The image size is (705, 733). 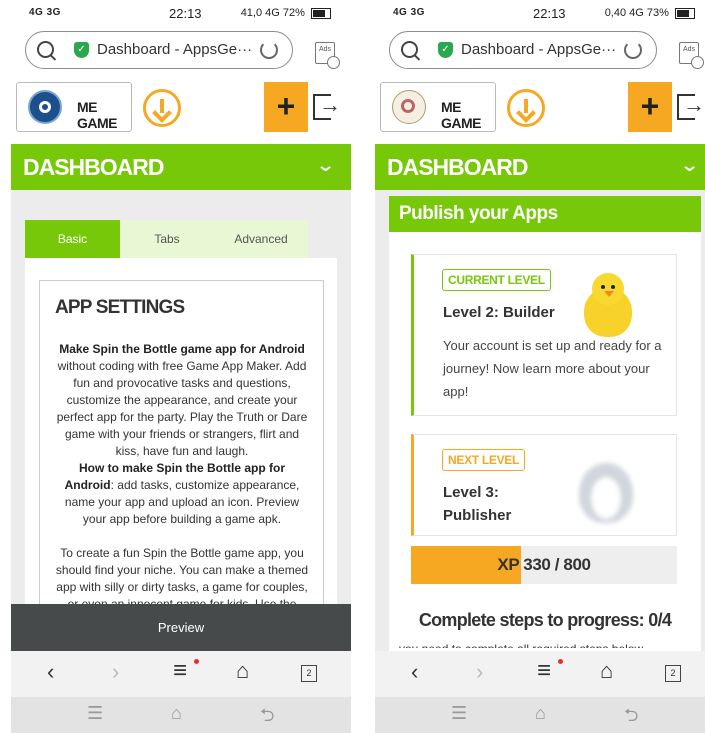 I want to click on next-level-badge: NEXT LEVEL, so click(x=484, y=460).